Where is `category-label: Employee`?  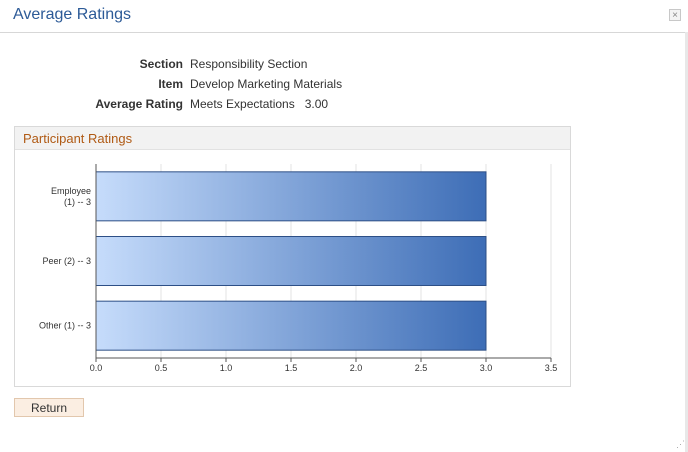
category-label: Employee is located at coordinates (71, 191).